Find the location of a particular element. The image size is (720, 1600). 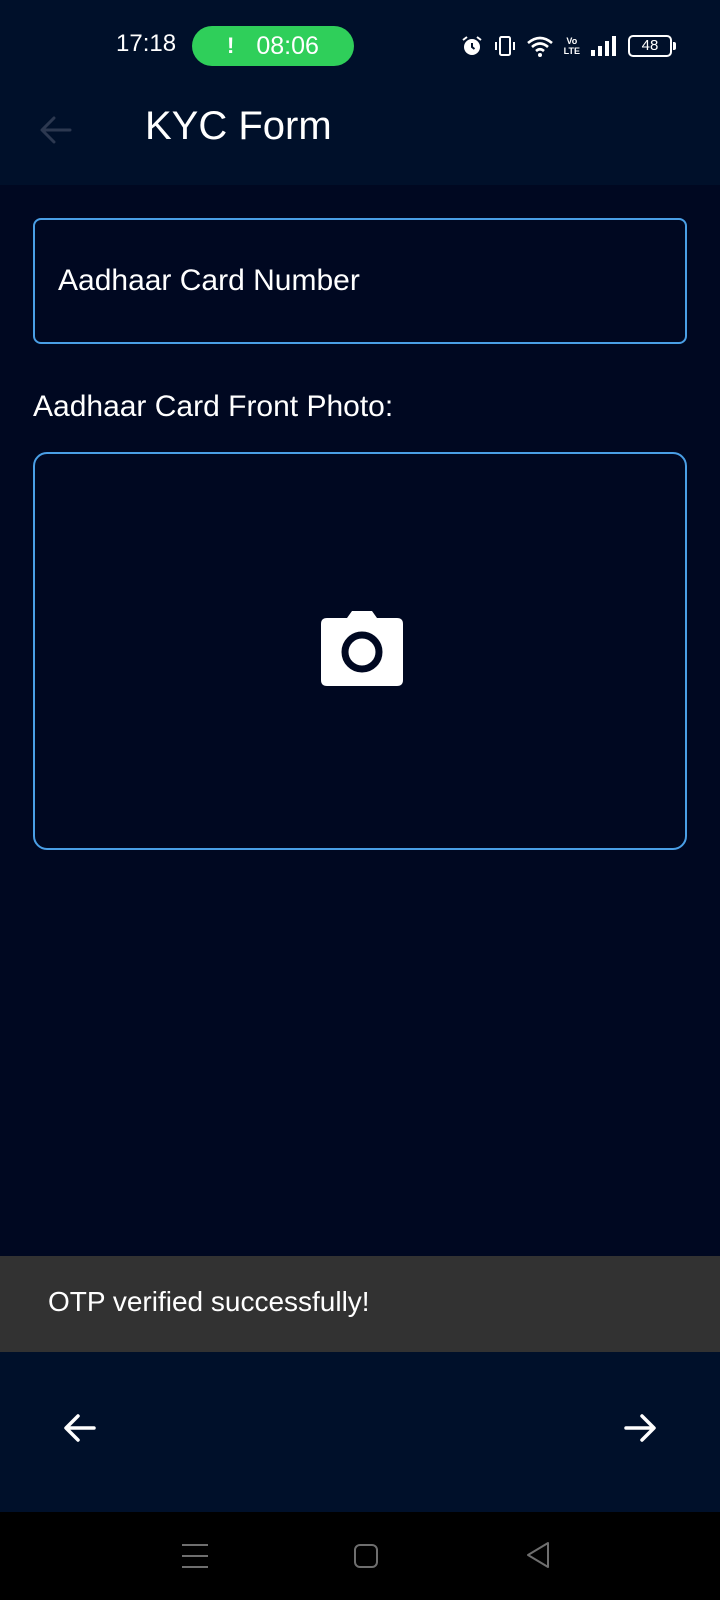

arrow-left-icon is located at coordinates (80, 1428).